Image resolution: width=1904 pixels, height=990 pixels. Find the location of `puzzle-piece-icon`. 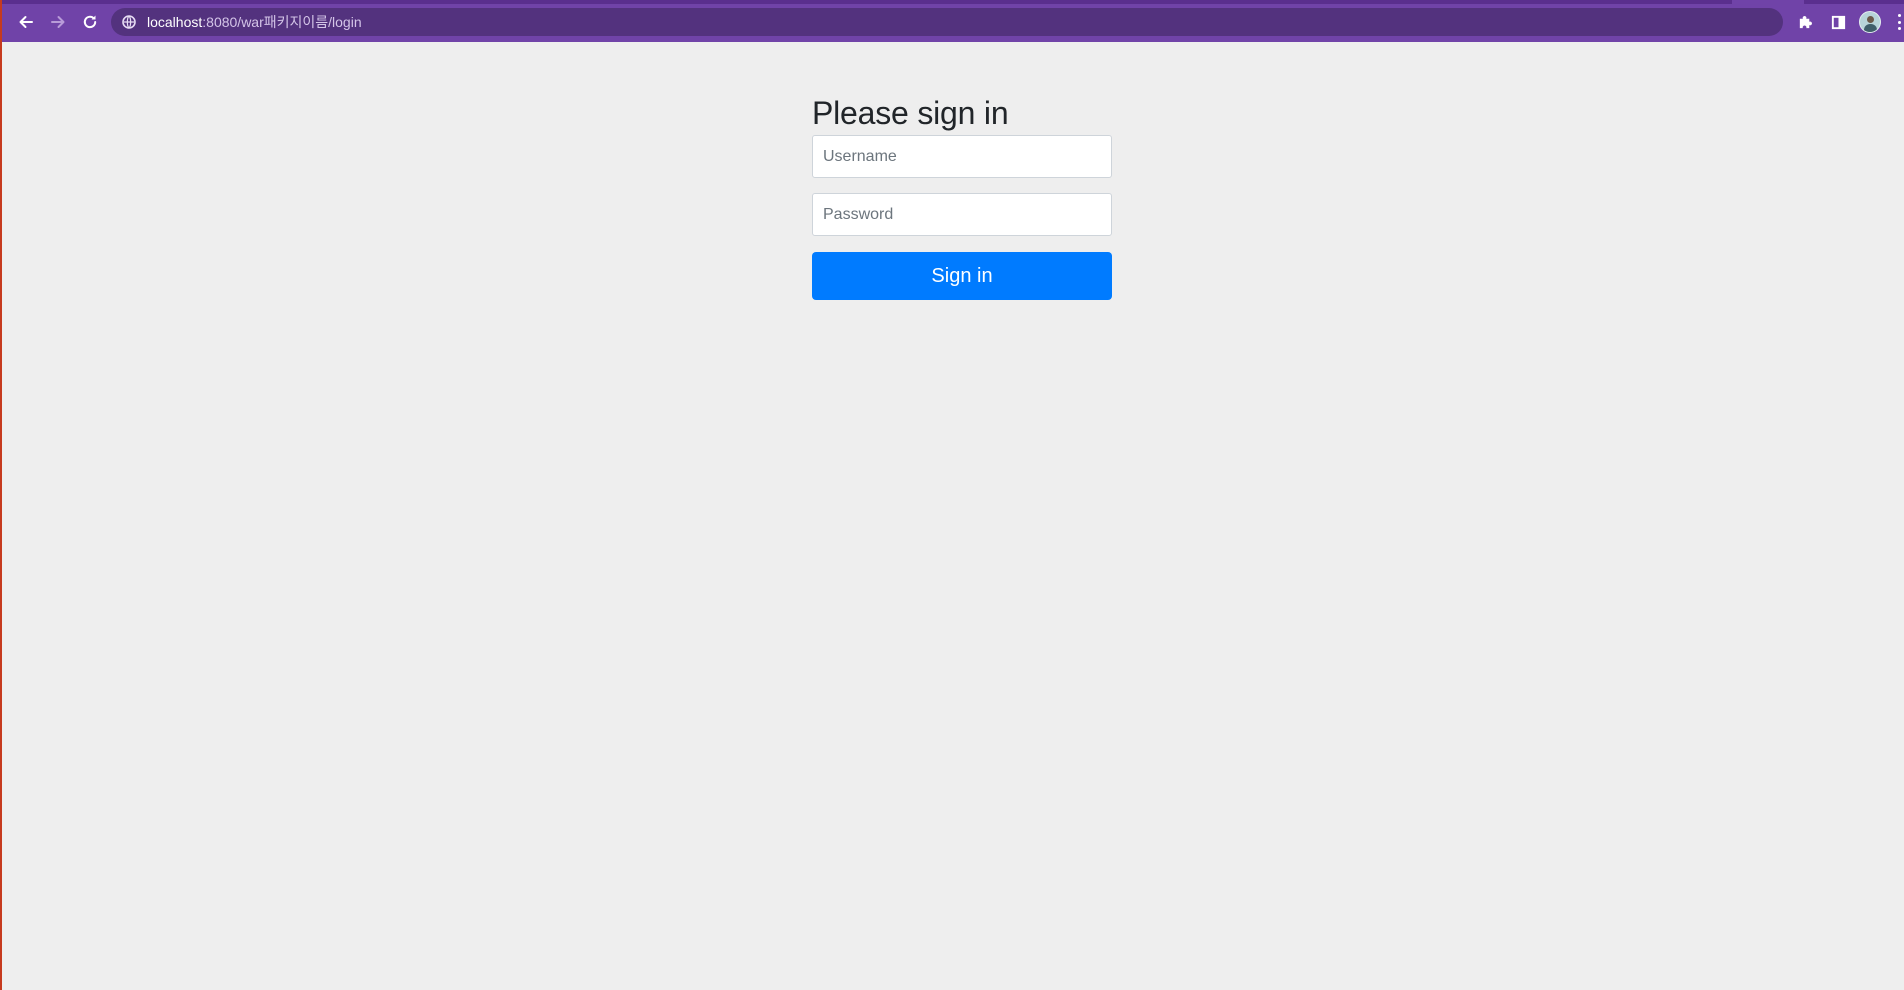

puzzle-piece-icon is located at coordinates (1805, 21).